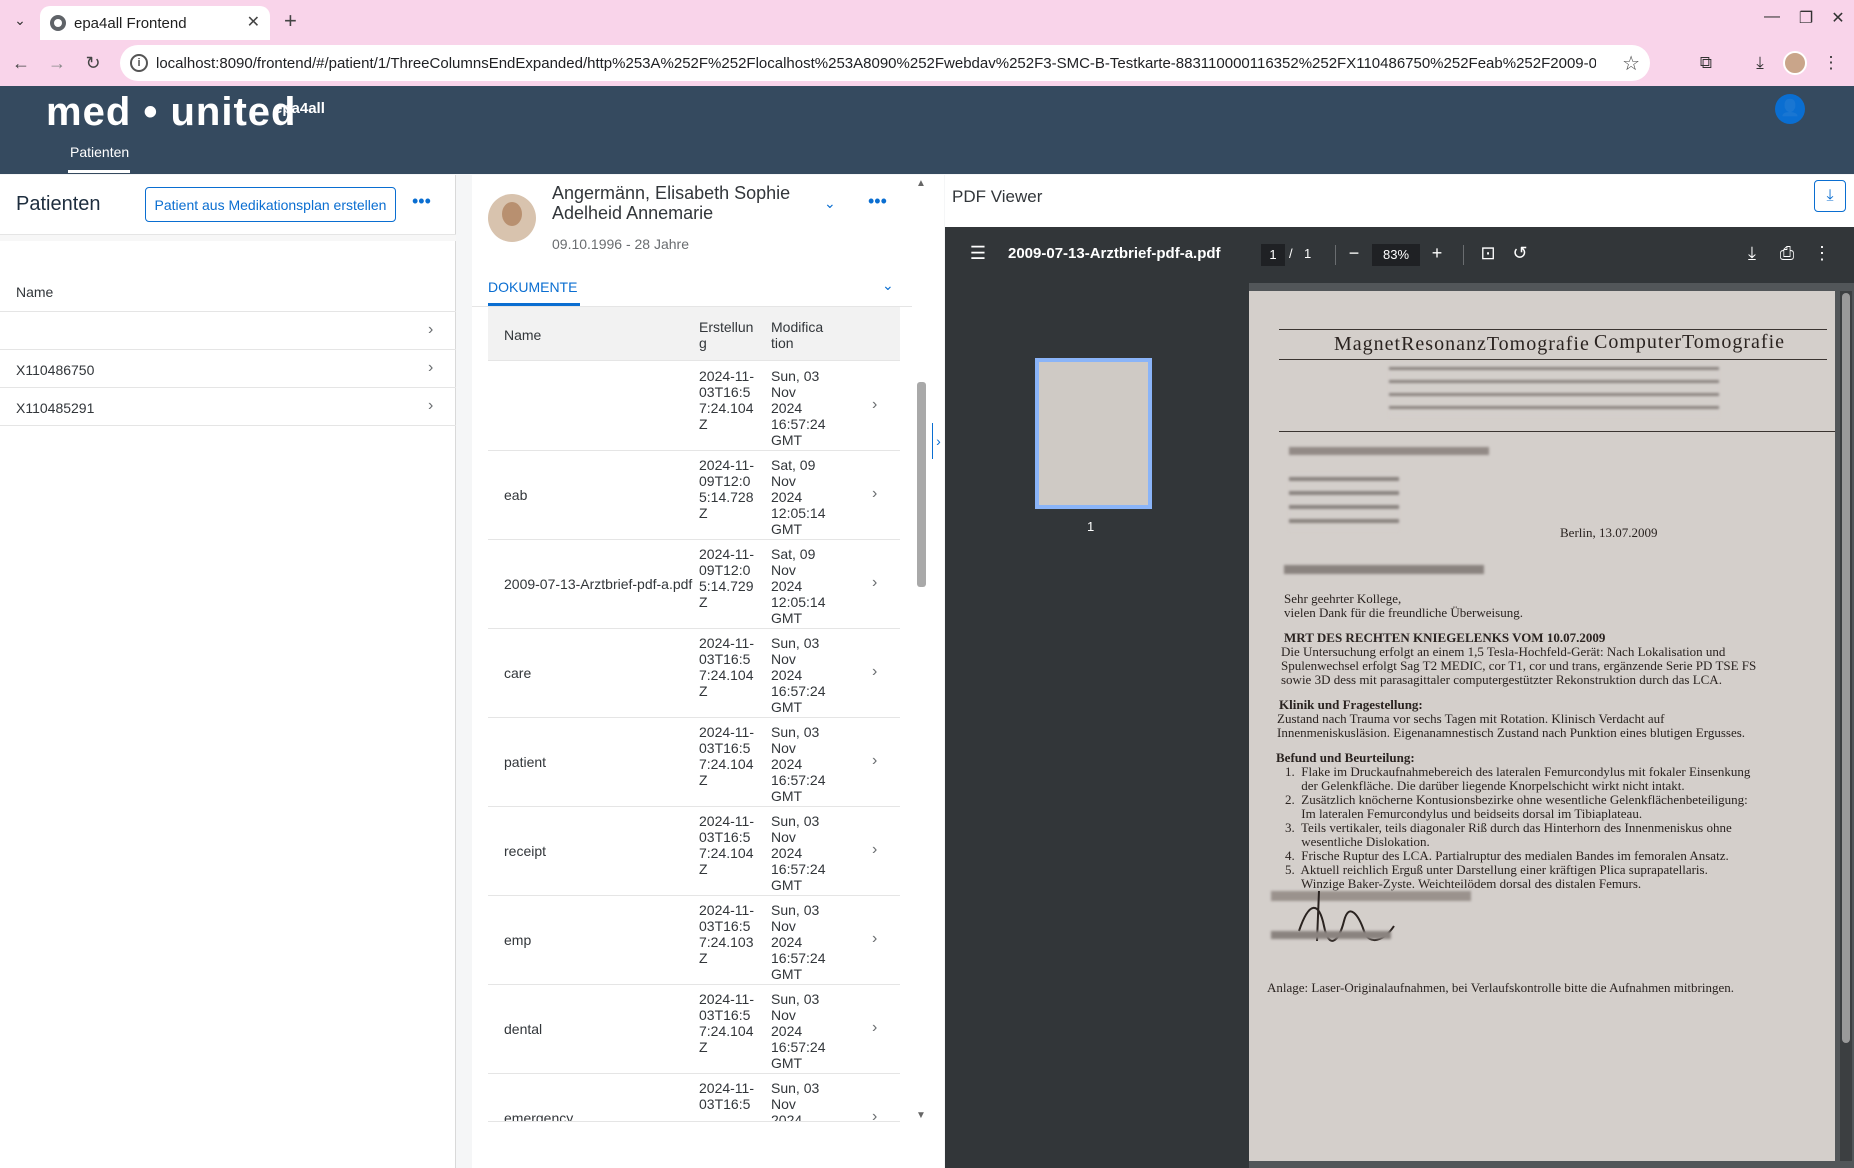 This screenshot has width=1854, height=1168. What do you see at coordinates (1554, 390) in the screenshot?
I see `letterhead-address` at bounding box center [1554, 390].